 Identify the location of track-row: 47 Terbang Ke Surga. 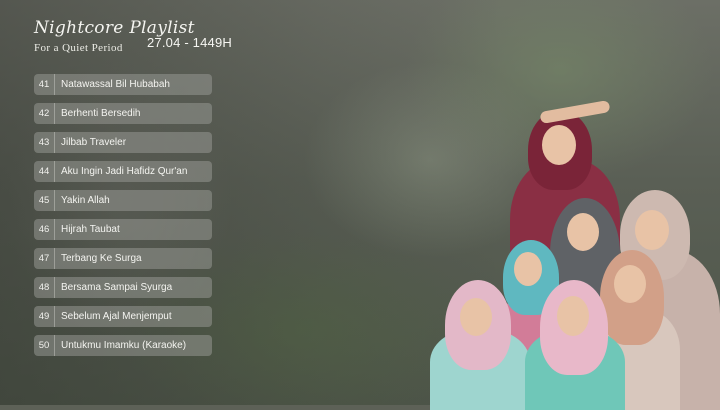
(123, 258).